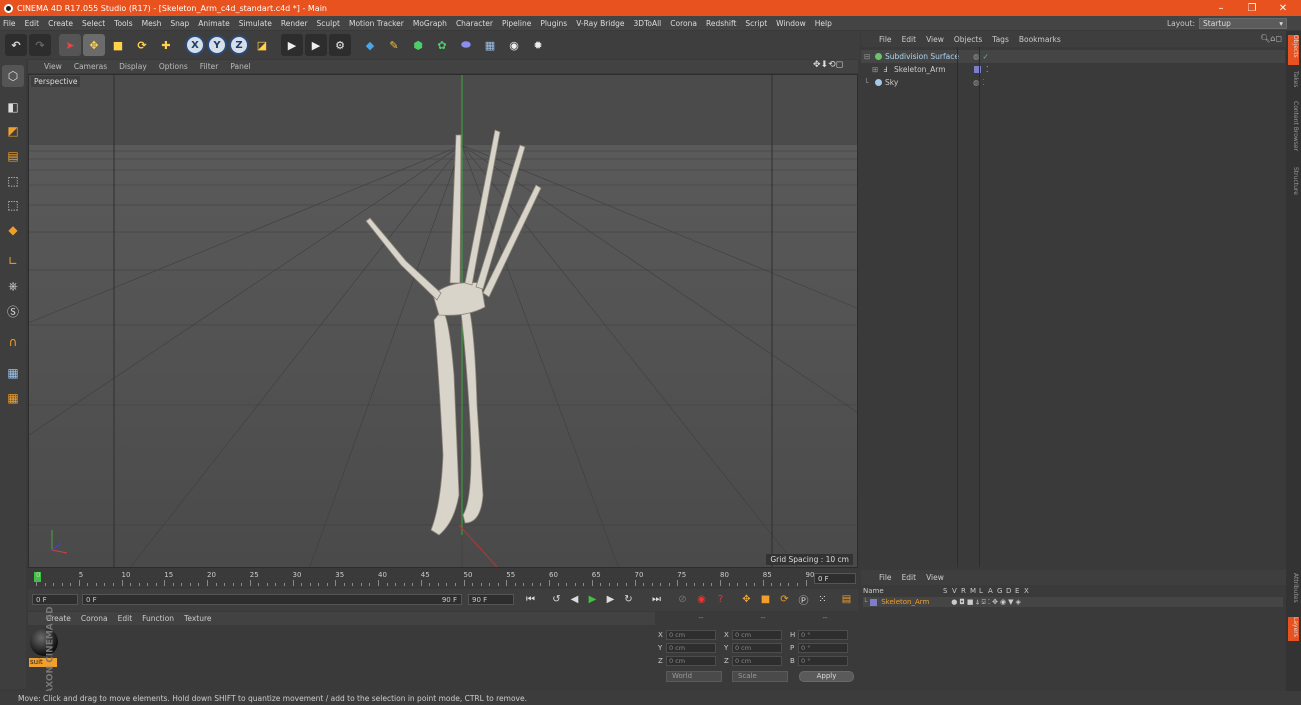 The height and width of the screenshot is (705, 1301). What do you see at coordinates (756, 23) in the screenshot?
I see `menu-script: Script` at bounding box center [756, 23].